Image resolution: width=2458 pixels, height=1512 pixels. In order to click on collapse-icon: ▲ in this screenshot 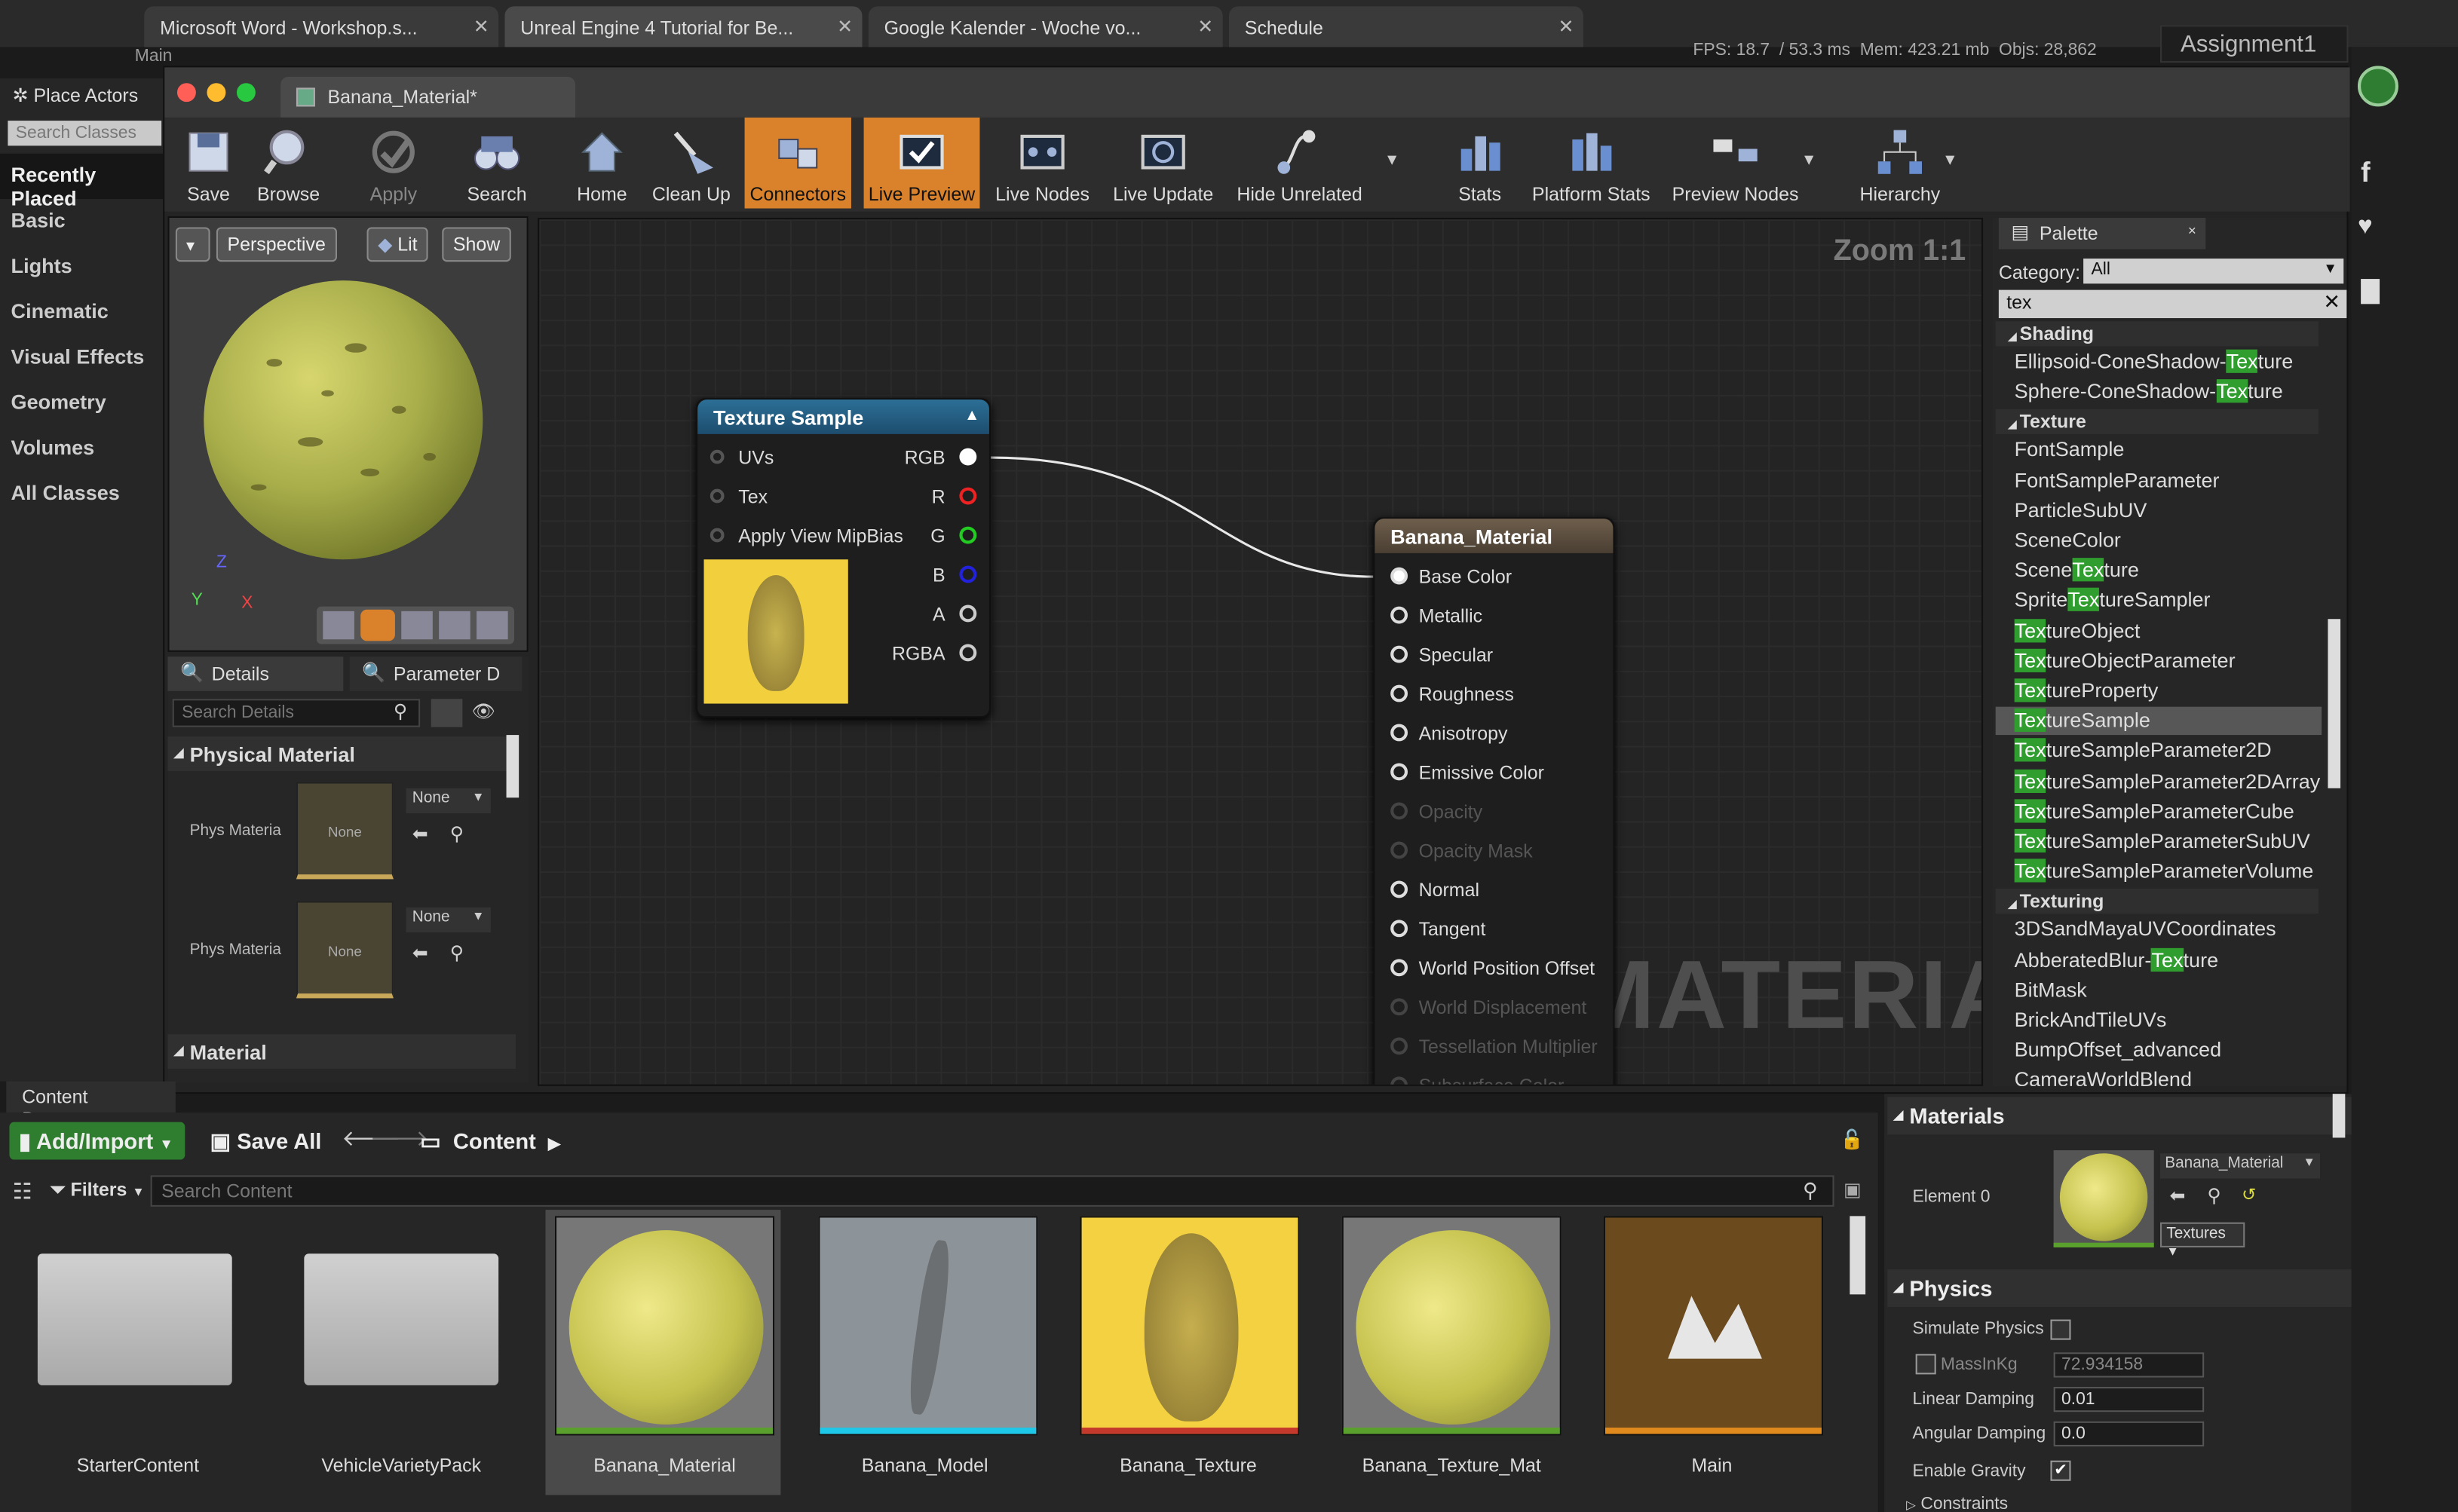, I will do `click(972, 416)`.